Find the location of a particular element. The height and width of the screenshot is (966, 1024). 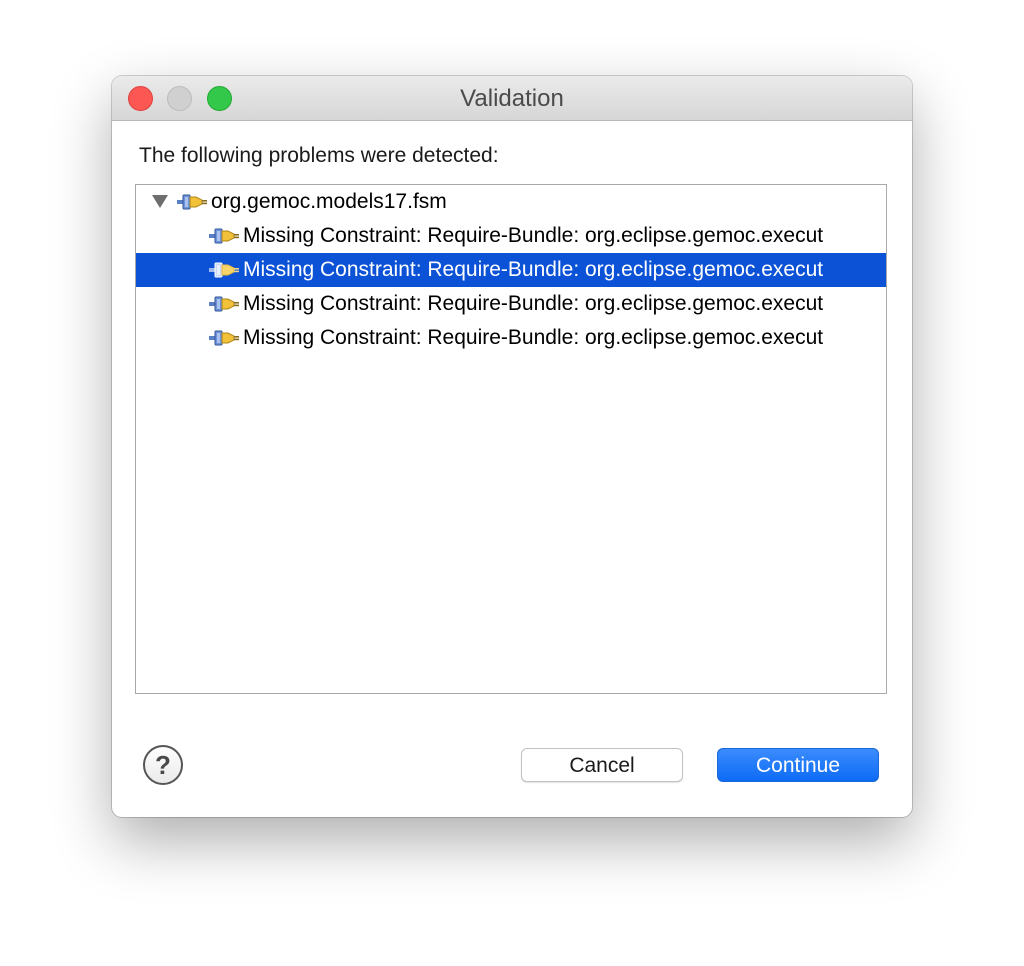

cancel-button: Cancel is located at coordinates (602, 765).